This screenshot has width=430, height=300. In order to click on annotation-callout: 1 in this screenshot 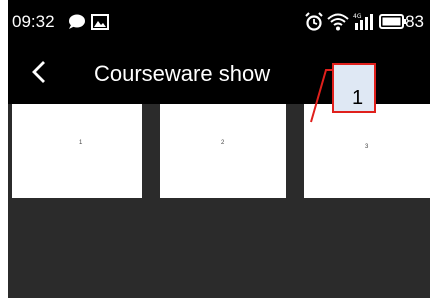, I will do `click(354, 88)`.